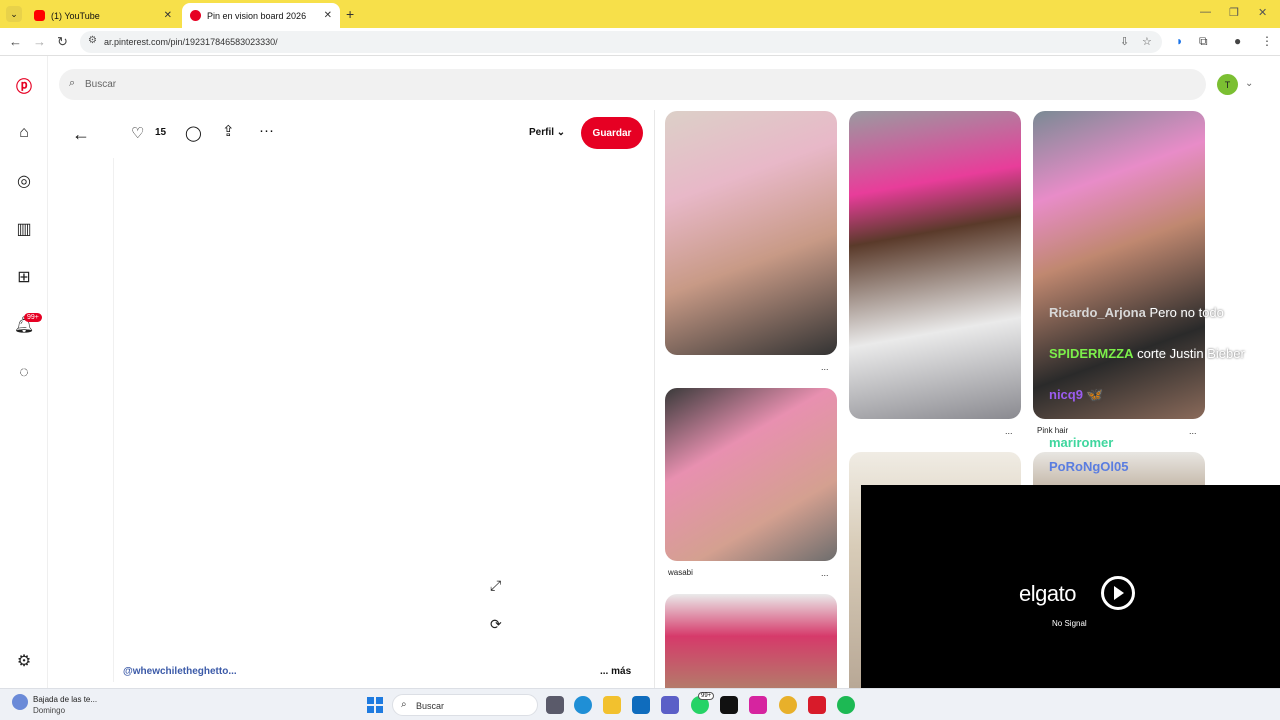 The height and width of the screenshot is (720, 1280). Describe the element at coordinates (612, 133) in the screenshot. I see `save-button: Guardar` at that location.